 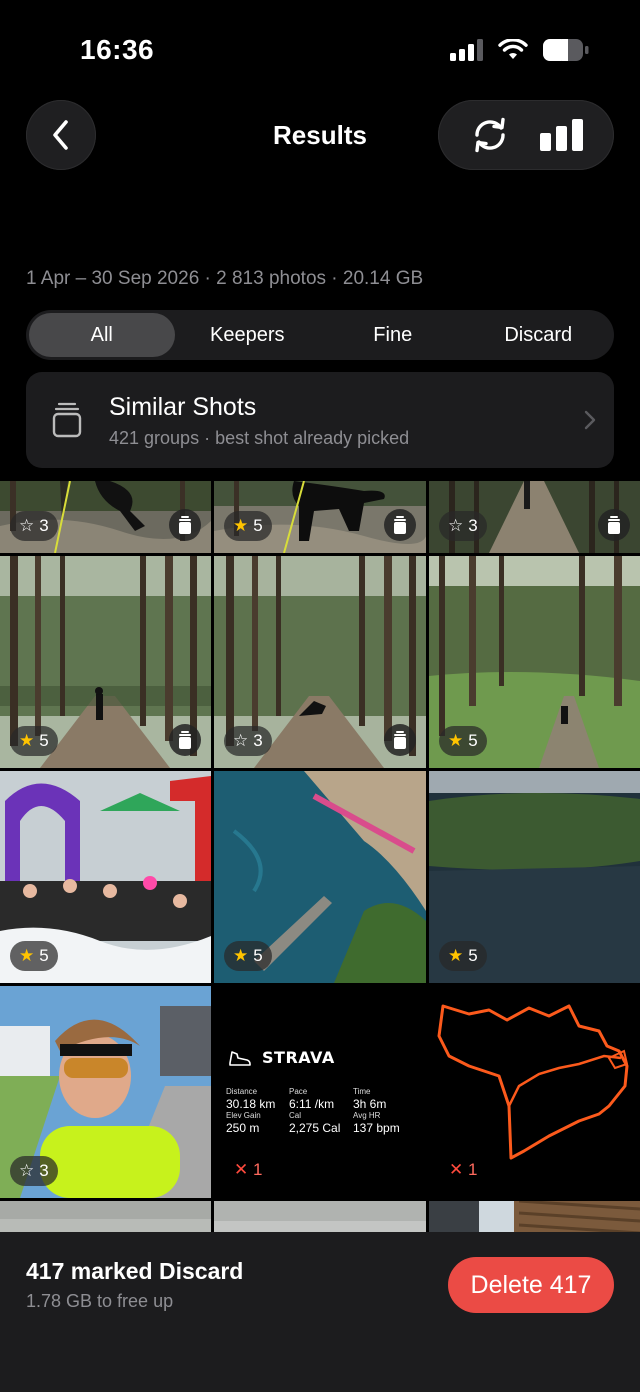 What do you see at coordinates (370, 1104) in the screenshot?
I see `stat-value: 3h 6m` at bounding box center [370, 1104].